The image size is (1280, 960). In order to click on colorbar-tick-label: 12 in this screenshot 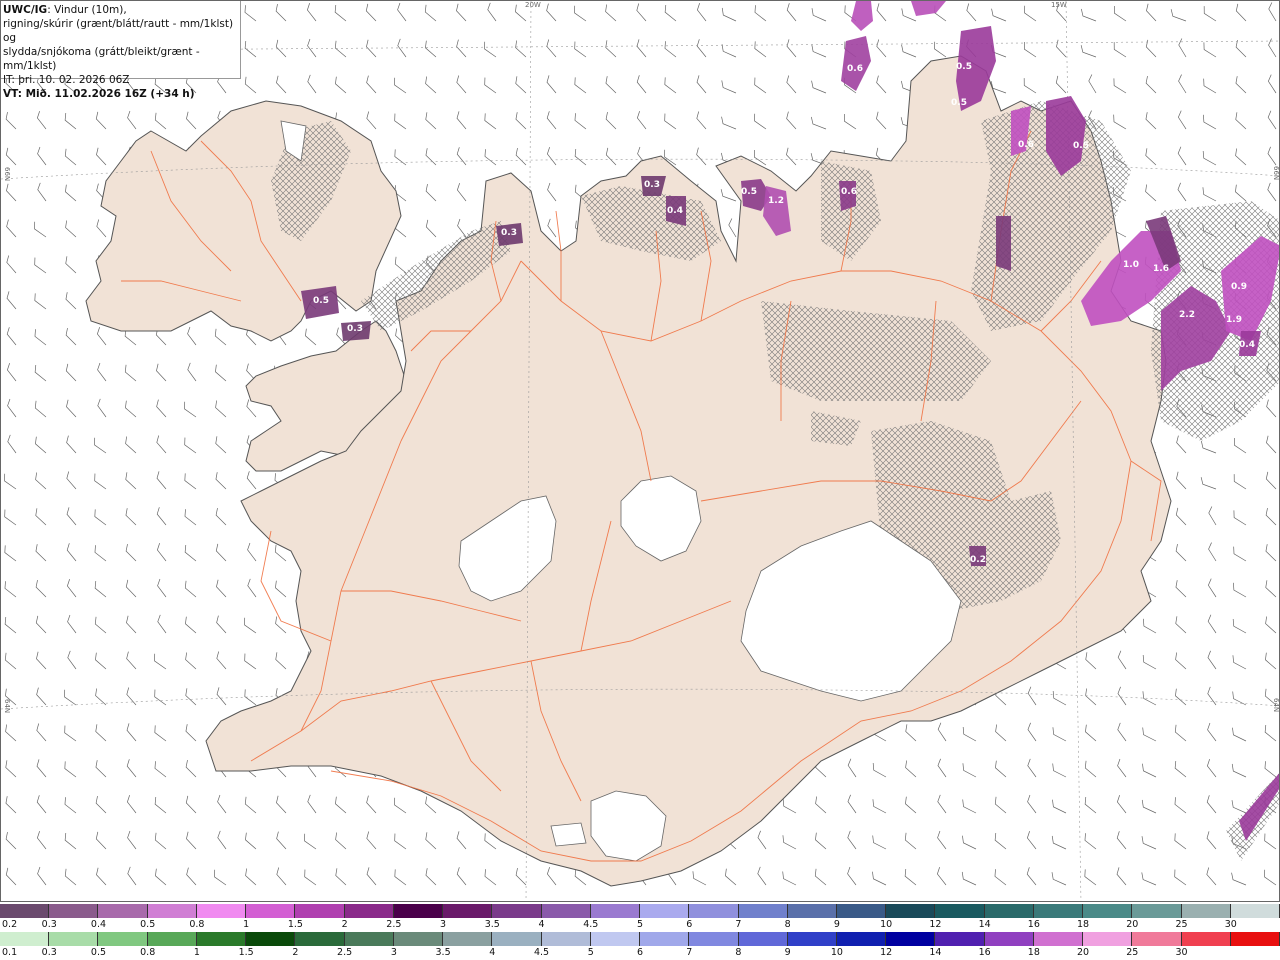, I will do `click(886, 952)`.